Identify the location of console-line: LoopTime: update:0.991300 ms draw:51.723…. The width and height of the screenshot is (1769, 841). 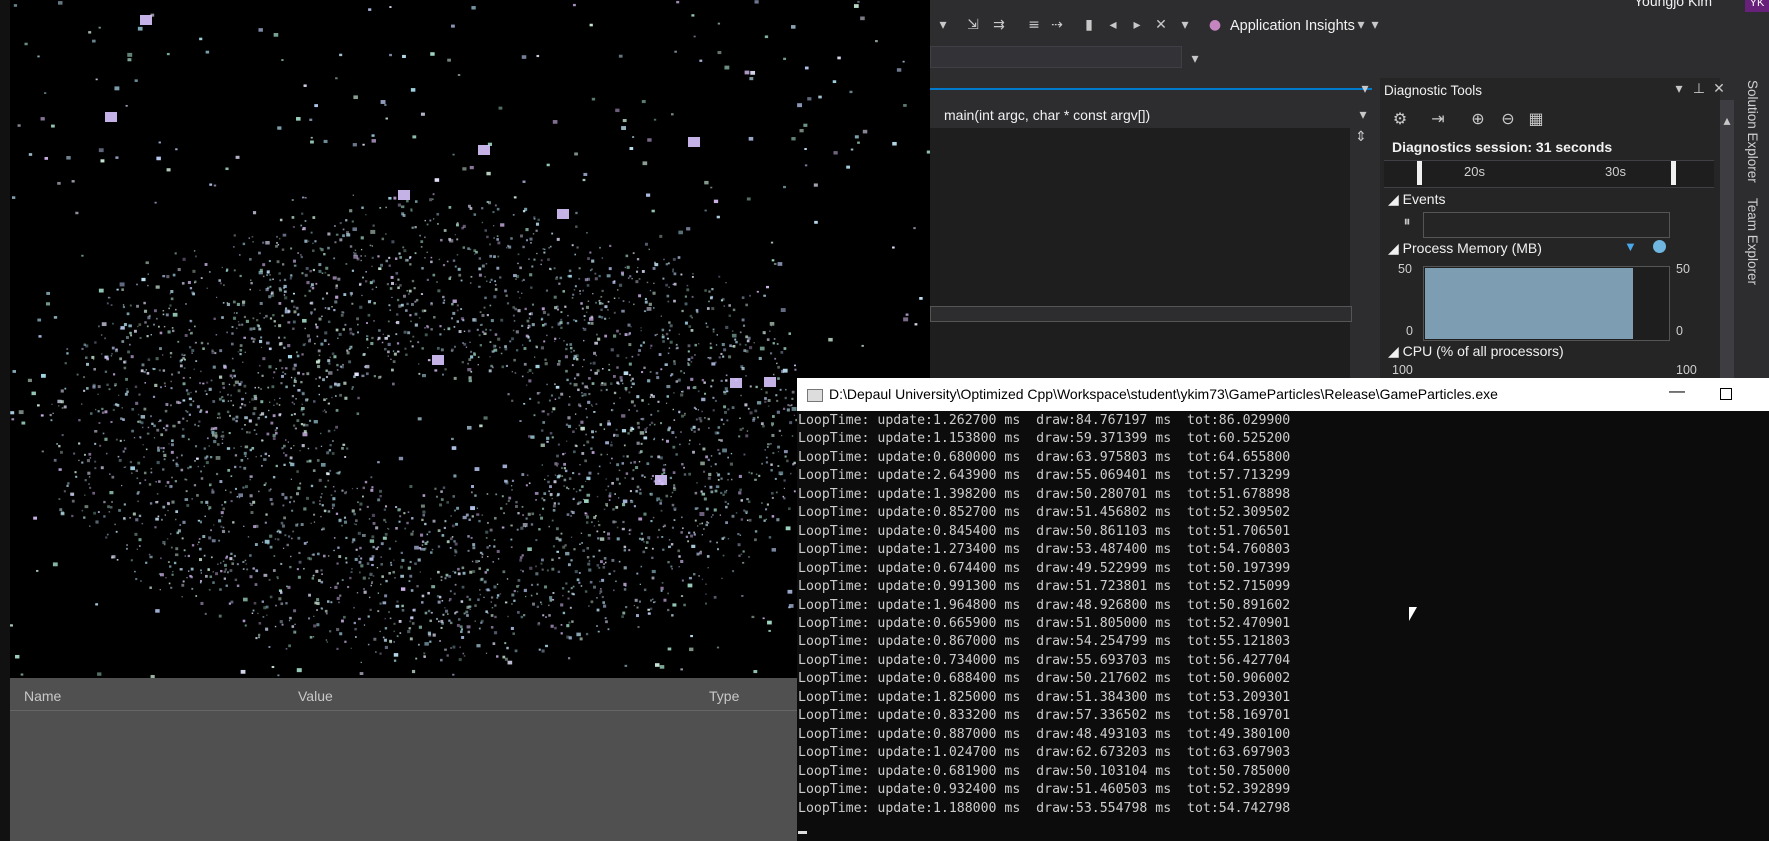
(1044, 587).